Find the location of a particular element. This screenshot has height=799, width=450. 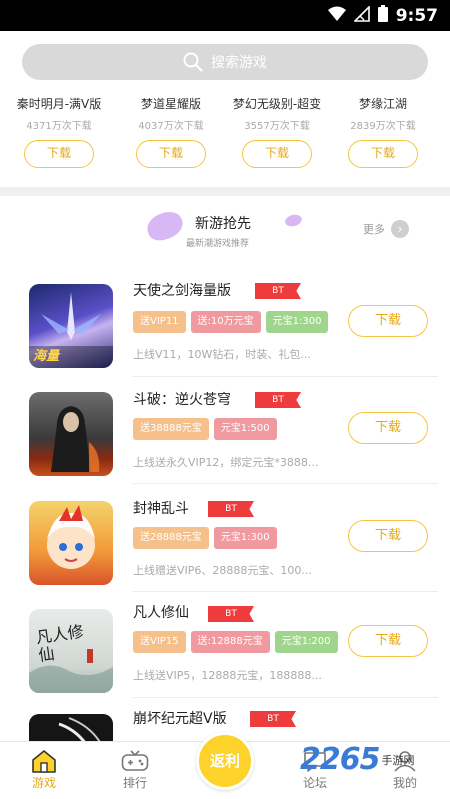

tag: 送VIP15 is located at coordinates (159, 642).